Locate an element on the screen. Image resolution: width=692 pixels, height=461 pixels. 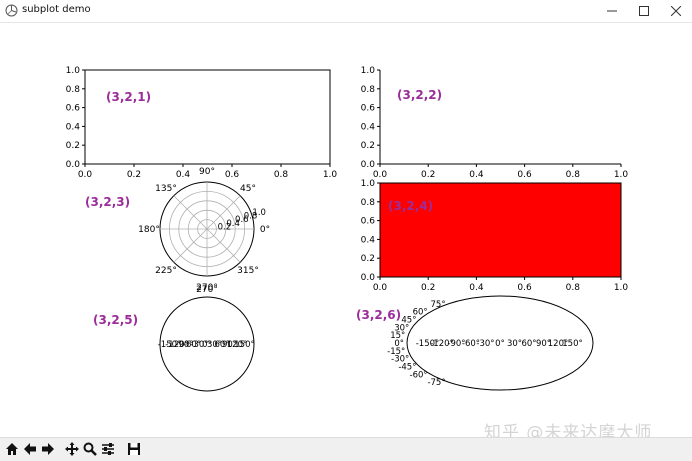
pan-button is located at coordinates (72, 449).